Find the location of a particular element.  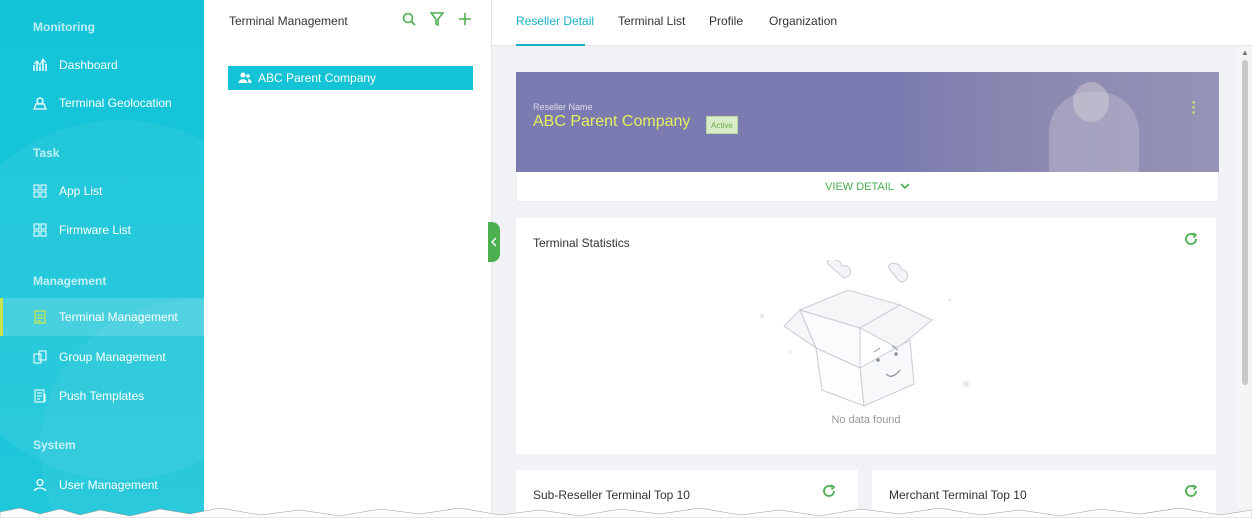

sidebar-item-label: Terminal Management is located at coordinates (118, 317).